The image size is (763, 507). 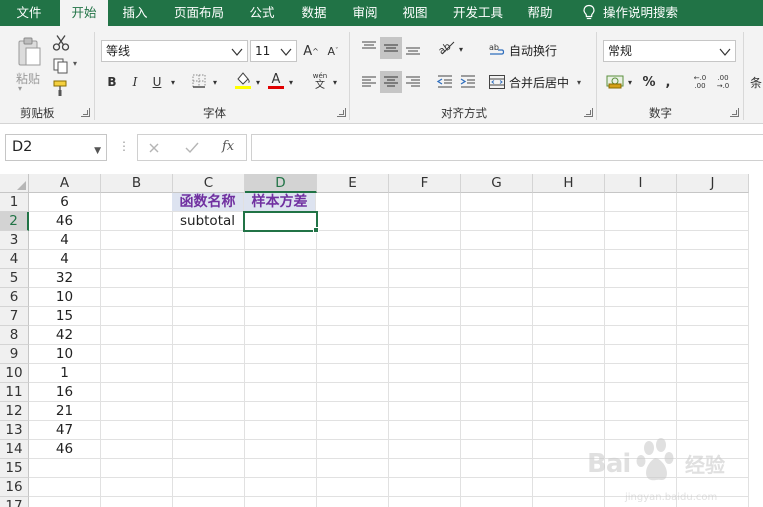 I want to click on cell-b9, so click(x=137, y=354).